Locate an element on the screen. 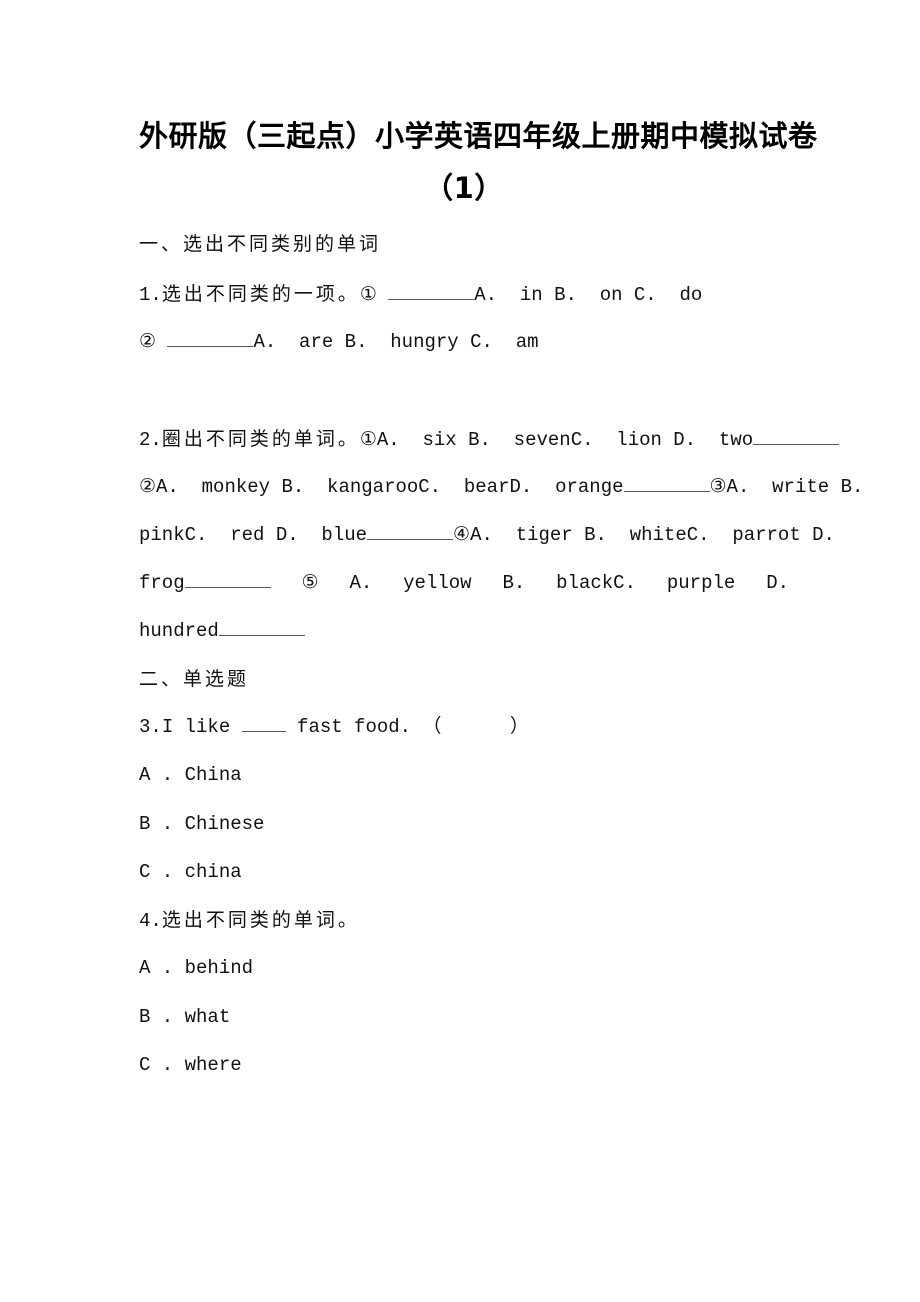 The height and width of the screenshot is (1302, 920). options-text: ③A. write B. is located at coordinates (786, 487).